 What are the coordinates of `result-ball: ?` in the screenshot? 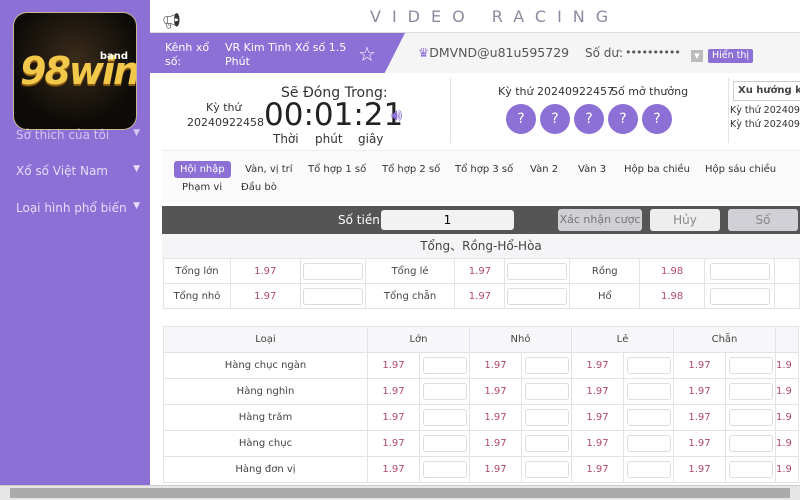 It's located at (589, 119).